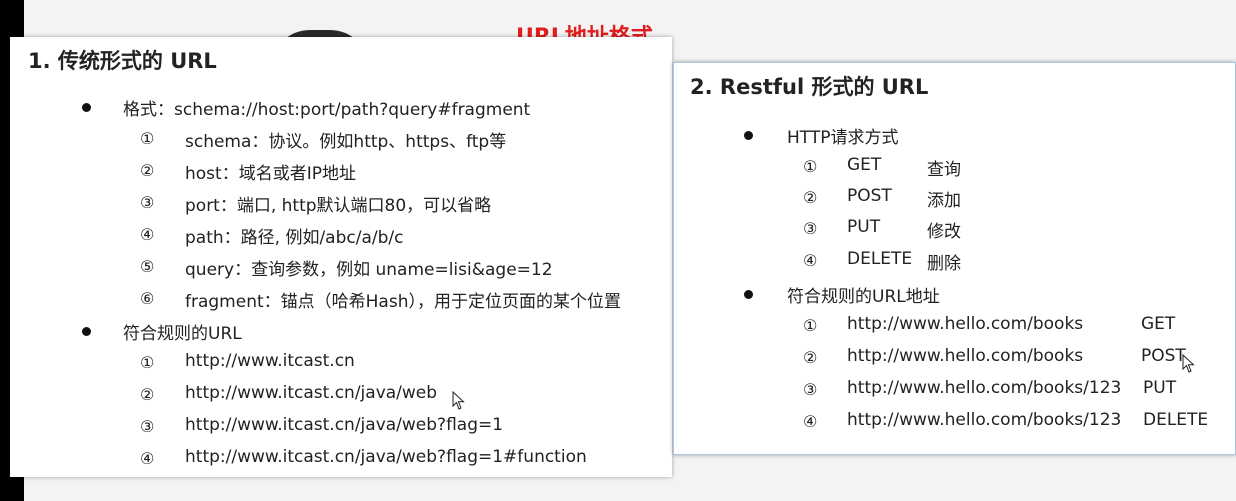 The image size is (1236, 501). What do you see at coordinates (843, 138) in the screenshot?
I see `methods-heading: HTTP请求方式` at bounding box center [843, 138].